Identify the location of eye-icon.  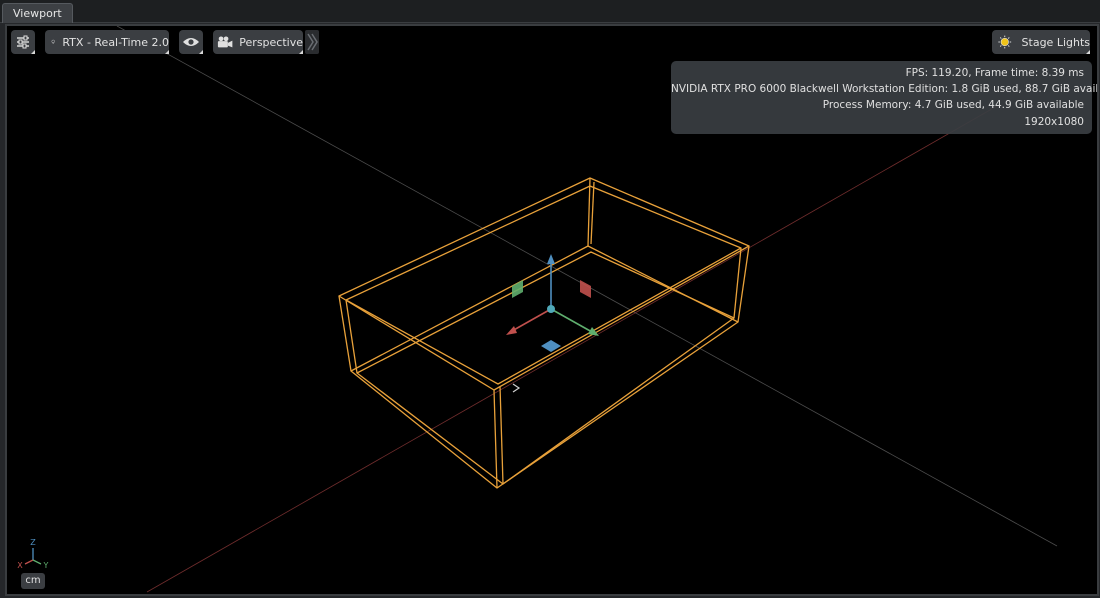
(191, 42).